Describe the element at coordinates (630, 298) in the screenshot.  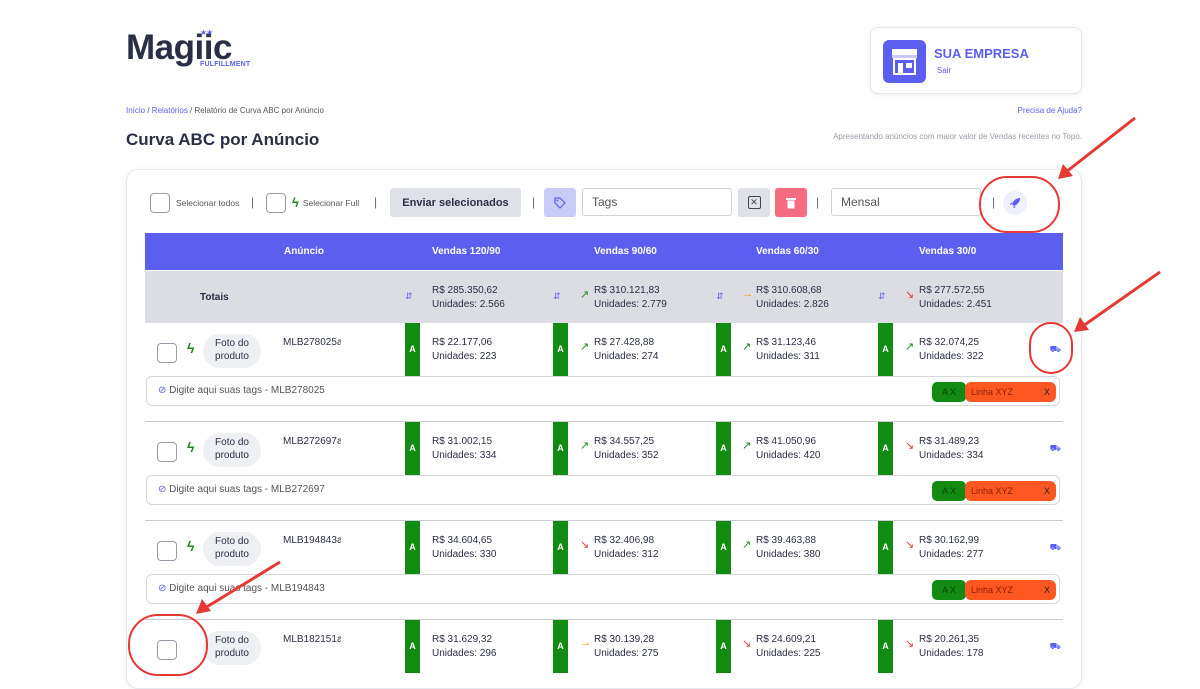
I see `totals-cell: R$ 310.121,83 Unidades: 2.779` at that location.